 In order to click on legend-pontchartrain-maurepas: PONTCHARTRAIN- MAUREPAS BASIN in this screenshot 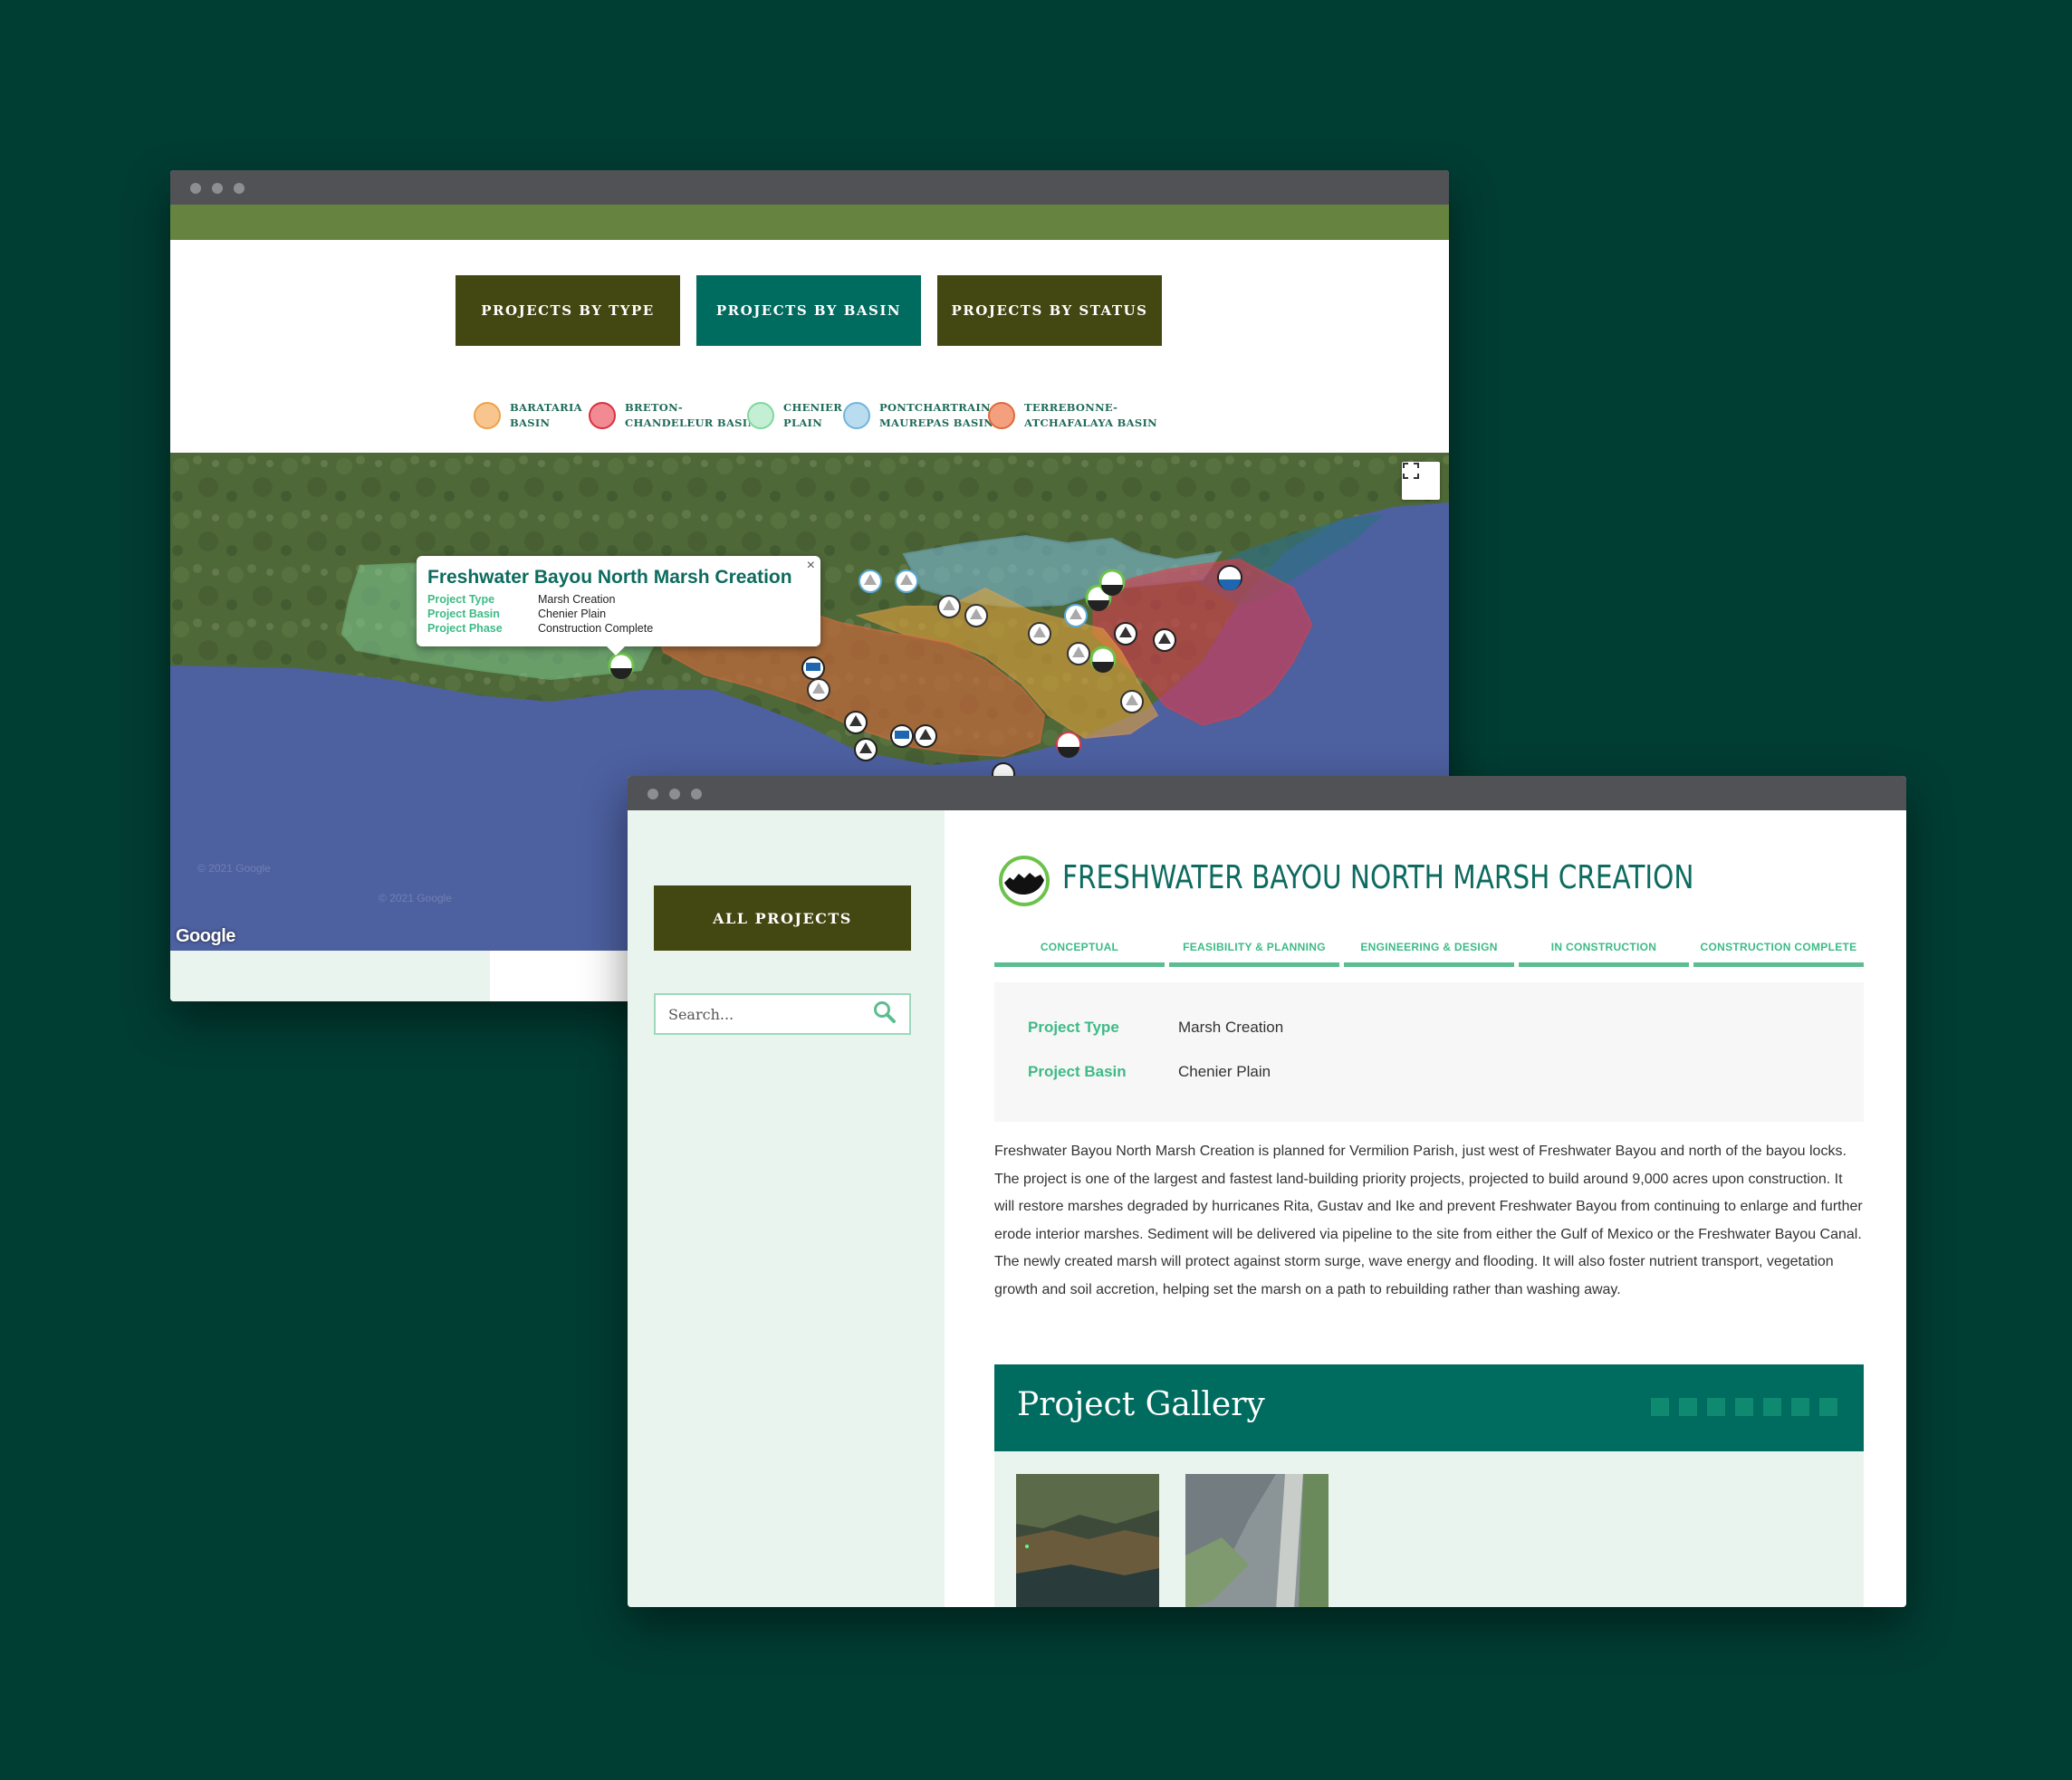, I will do `click(919, 415)`.